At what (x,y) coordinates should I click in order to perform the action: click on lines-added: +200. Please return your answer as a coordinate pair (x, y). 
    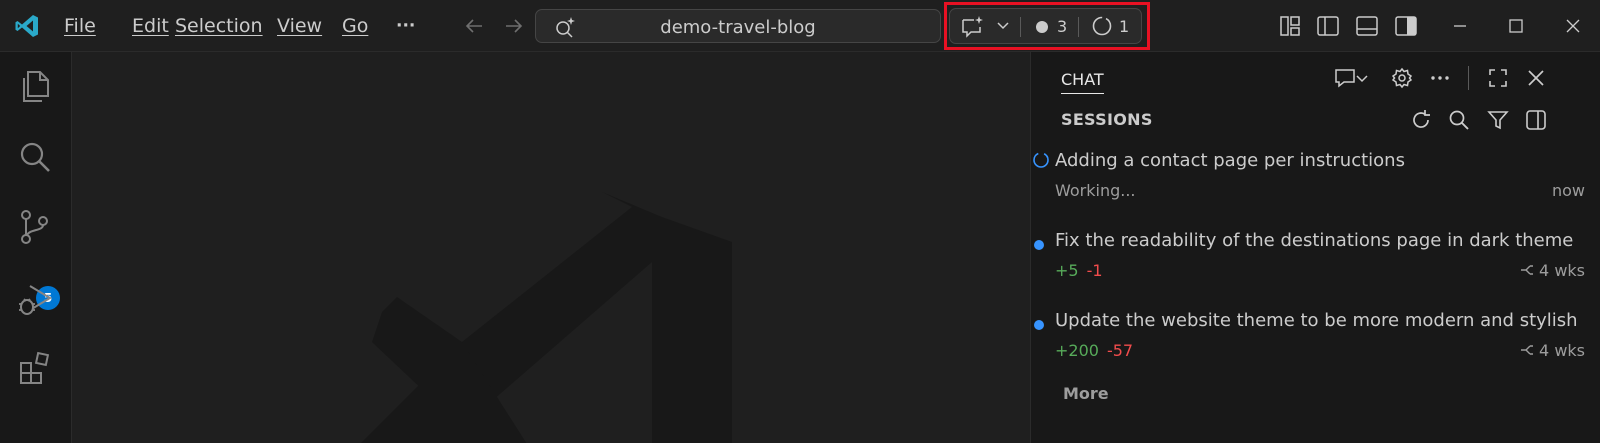
    Looking at the image, I should click on (1077, 350).